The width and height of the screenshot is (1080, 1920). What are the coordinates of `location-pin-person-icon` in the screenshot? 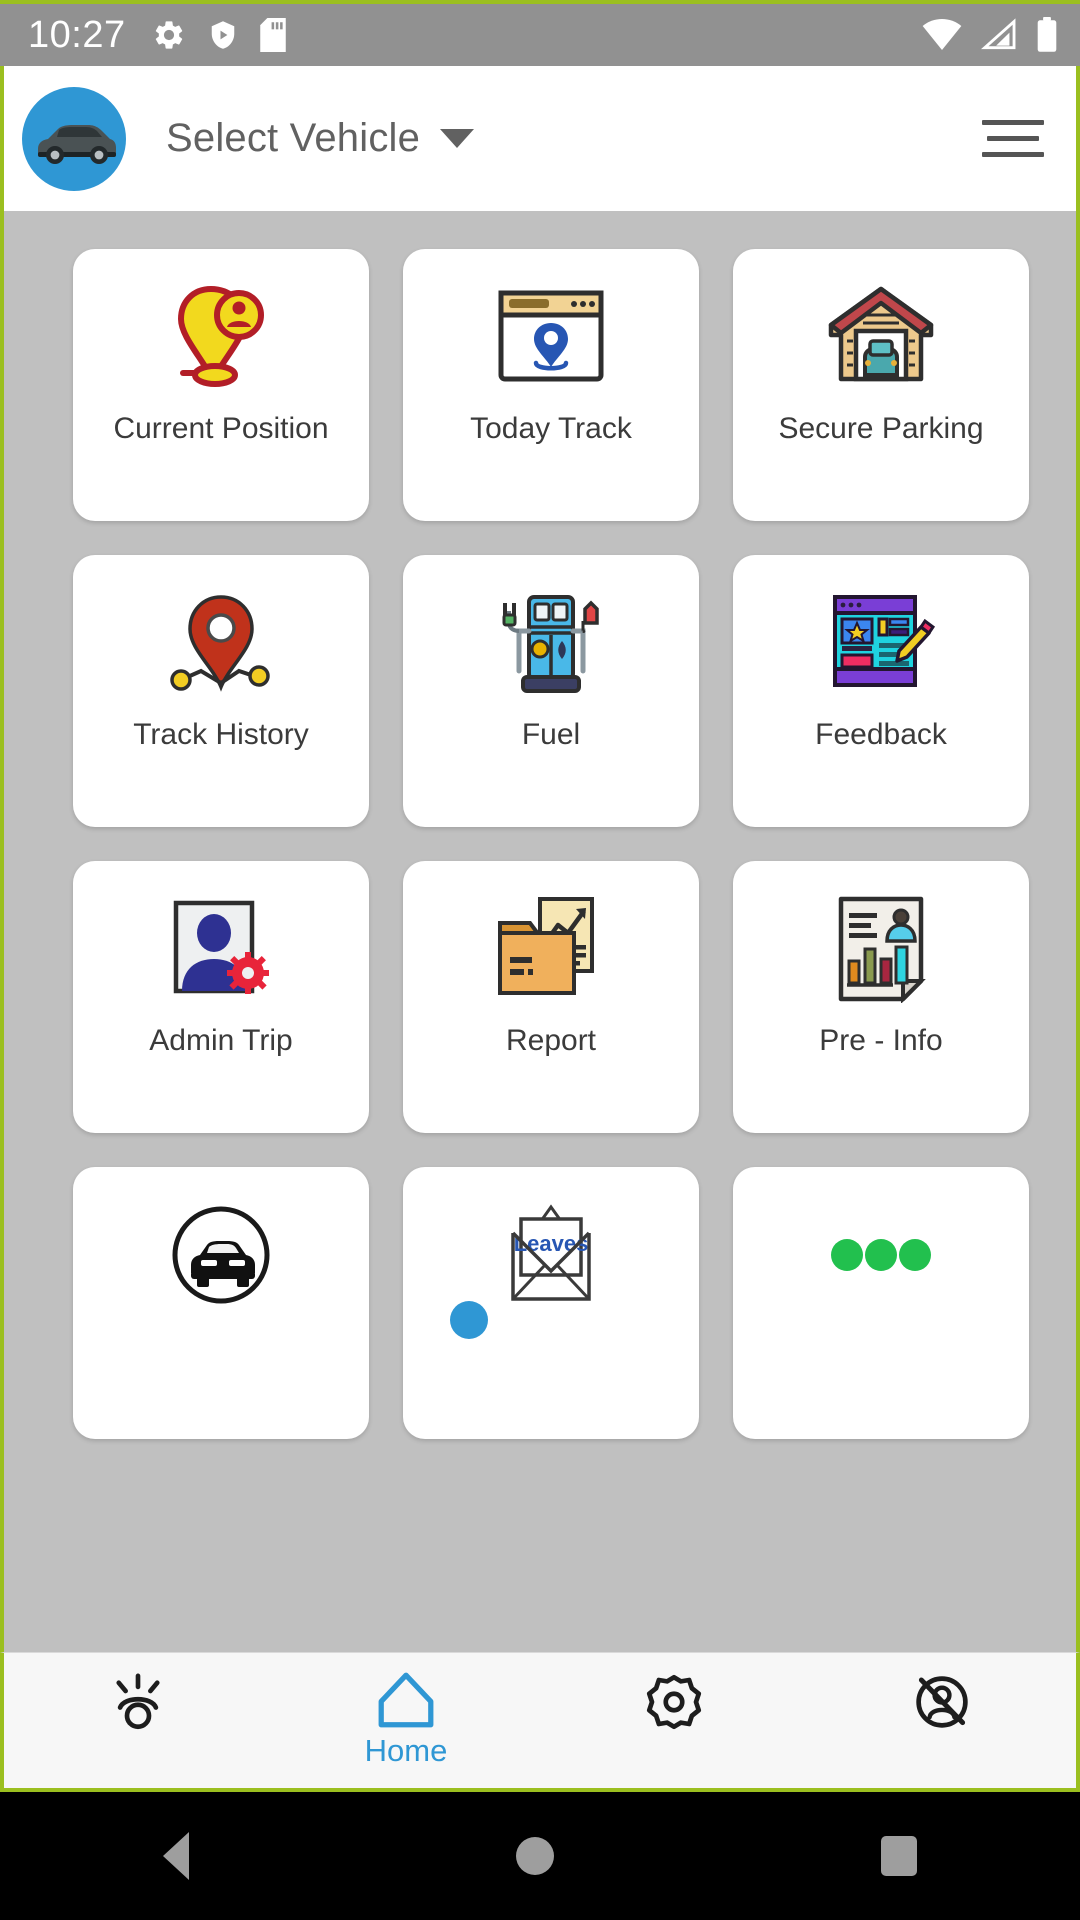 It's located at (221, 336).